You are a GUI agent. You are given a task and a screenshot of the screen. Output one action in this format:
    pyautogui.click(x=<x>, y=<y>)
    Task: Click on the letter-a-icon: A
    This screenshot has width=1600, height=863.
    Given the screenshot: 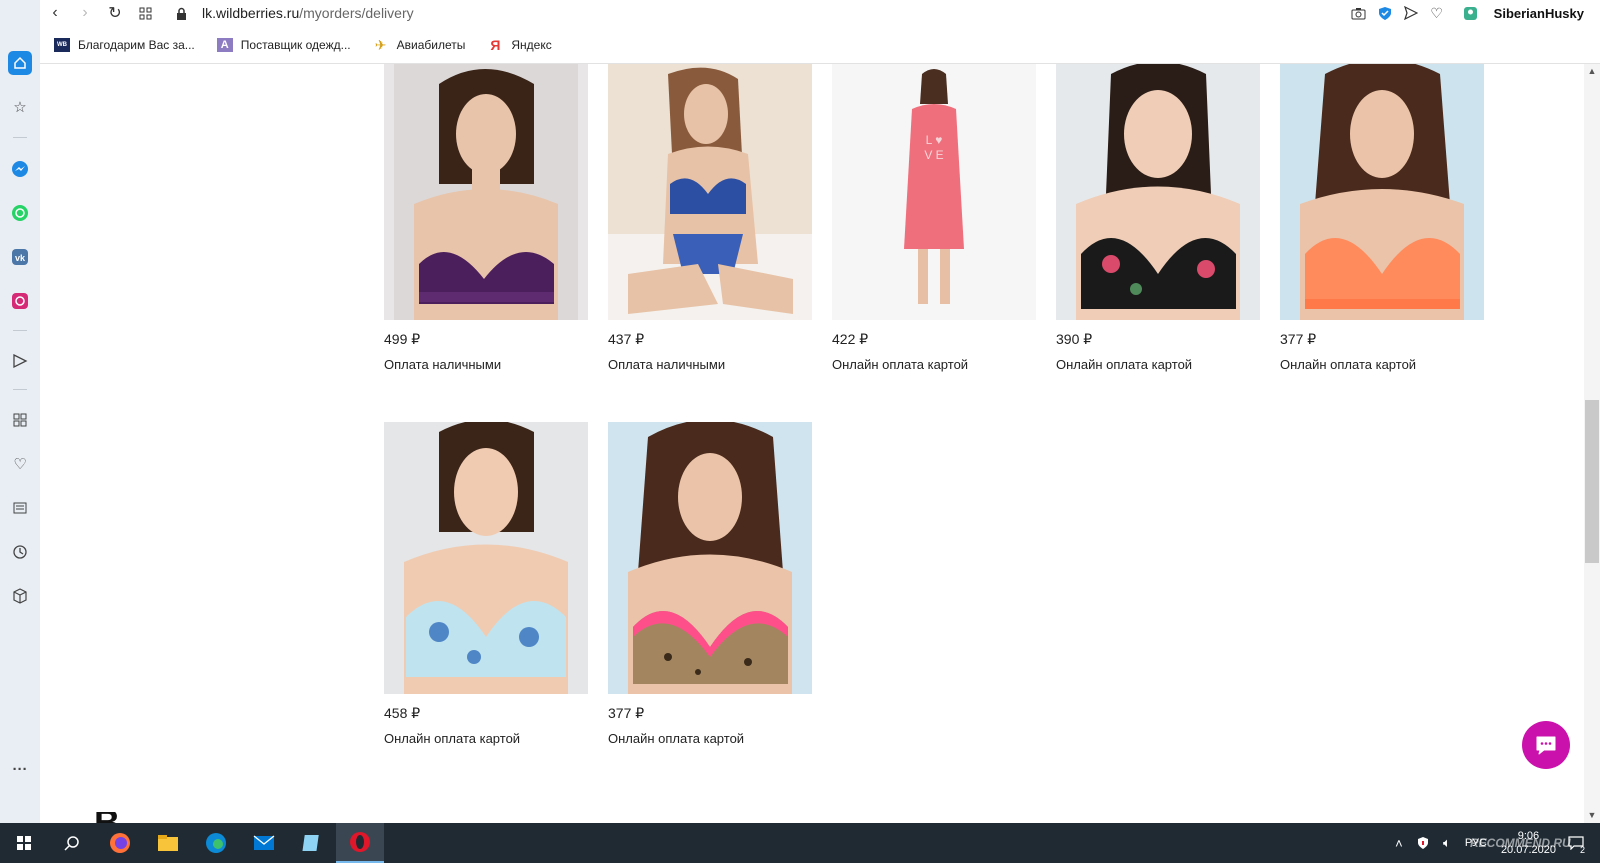 What is the action you would take?
    pyautogui.click(x=224, y=45)
    